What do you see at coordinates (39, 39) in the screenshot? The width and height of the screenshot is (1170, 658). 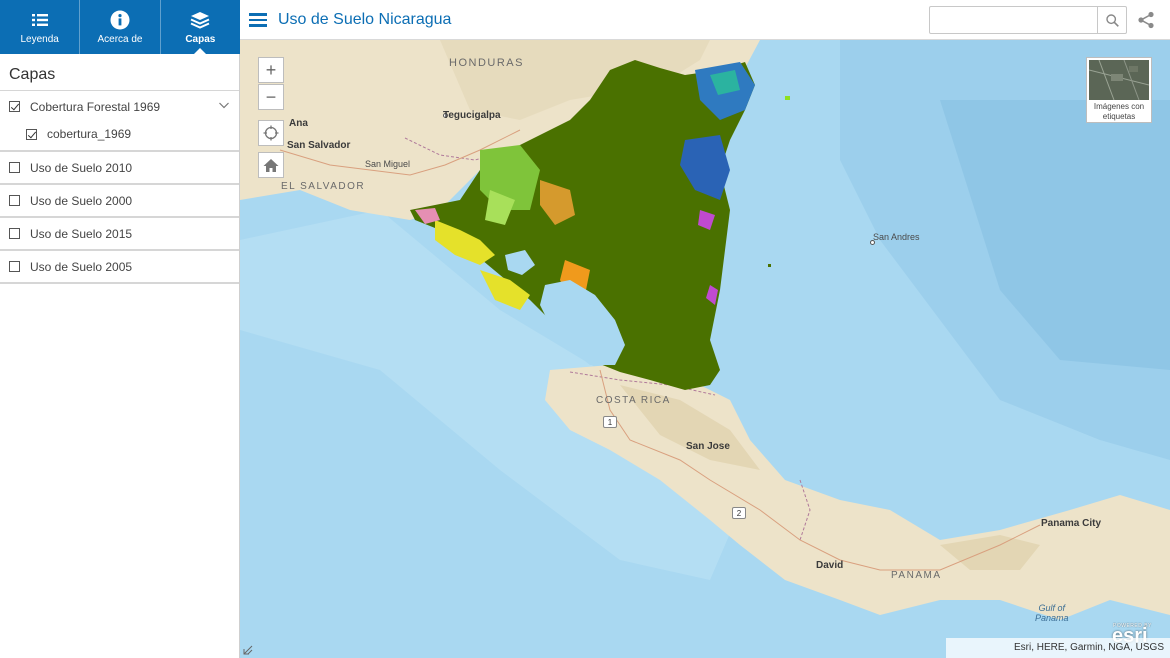 I see `tab-legend-label: Leyenda` at bounding box center [39, 39].